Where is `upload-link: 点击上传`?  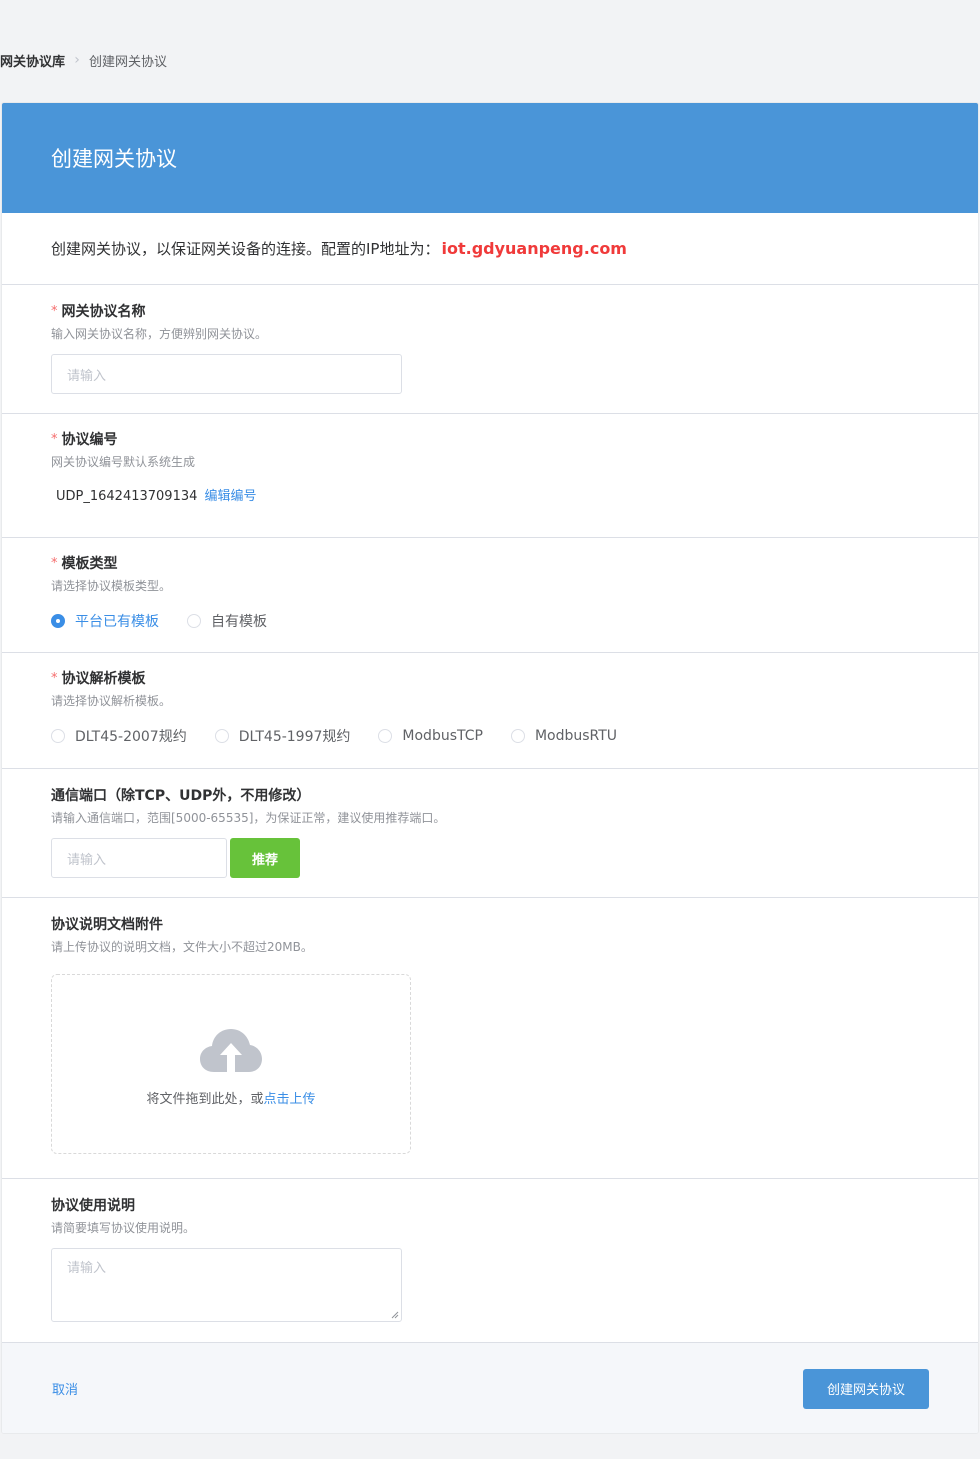 upload-link: 点击上传 is located at coordinates (290, 1099).